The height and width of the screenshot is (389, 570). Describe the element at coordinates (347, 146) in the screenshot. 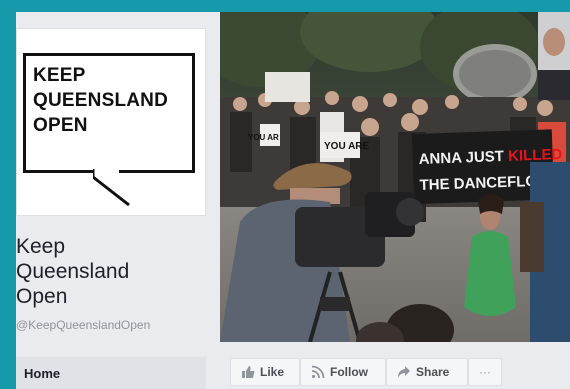

I see `sign-you-are: YOU ARE` at that location.